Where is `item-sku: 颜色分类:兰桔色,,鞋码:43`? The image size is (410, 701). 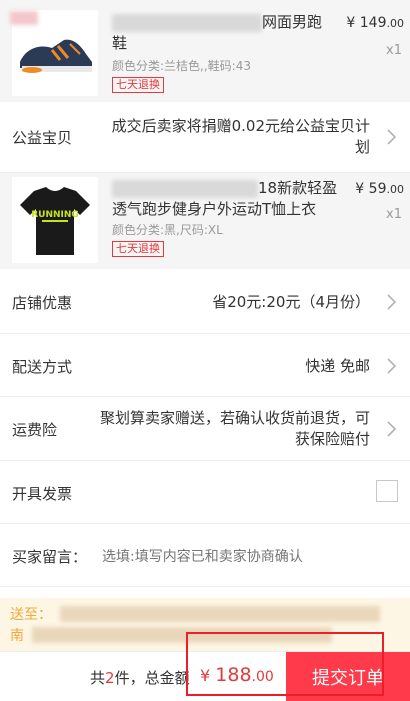
item-sku: 颜色分类:兰桔色,,鞋码:43 is located at coordinates (181, 66).